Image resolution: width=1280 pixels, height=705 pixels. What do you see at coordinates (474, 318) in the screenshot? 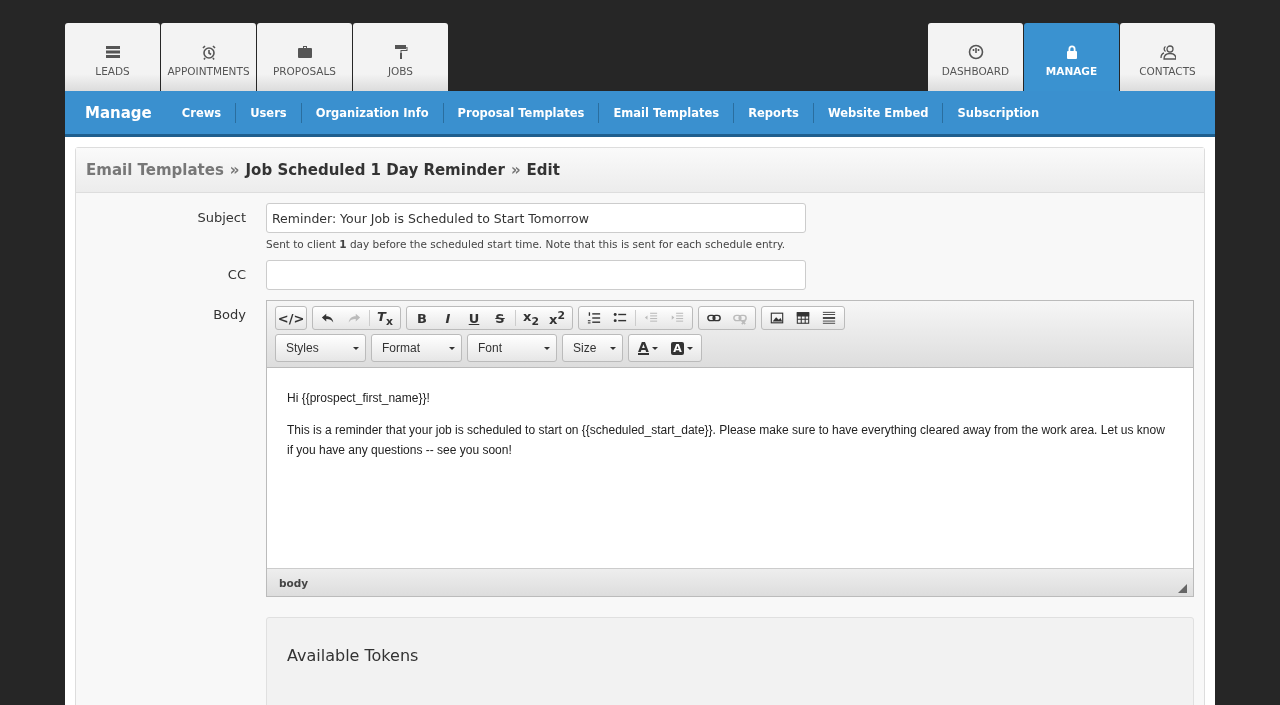
I see `toolbar-button: U` at bounding box center [474, 318].